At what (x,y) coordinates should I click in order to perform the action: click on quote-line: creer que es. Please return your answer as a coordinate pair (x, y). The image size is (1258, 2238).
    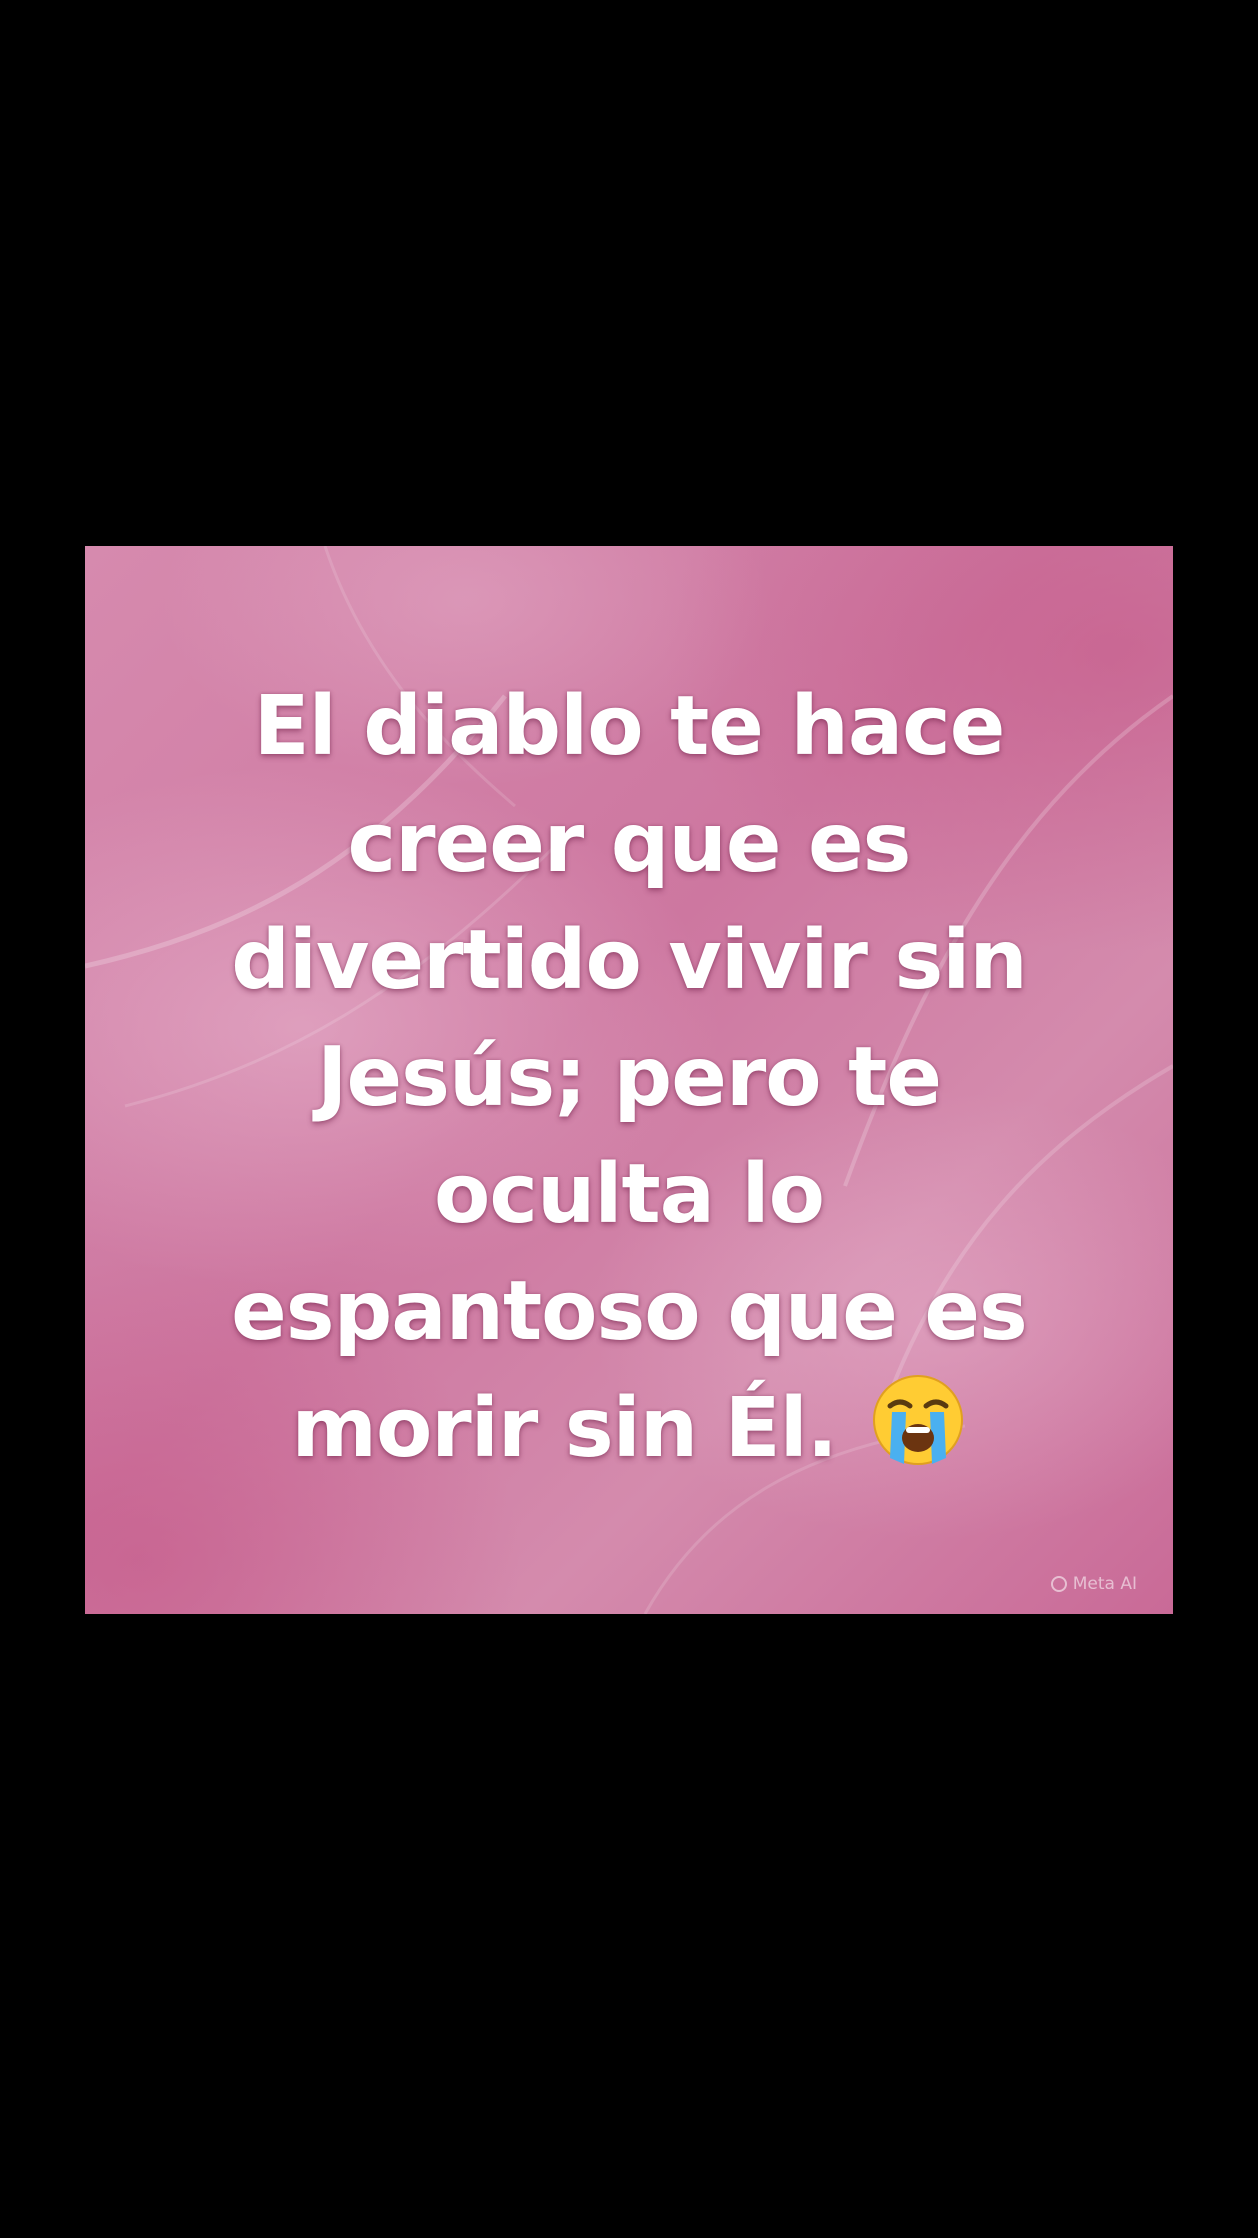
    Looking at the image, I should click on (629, 843).